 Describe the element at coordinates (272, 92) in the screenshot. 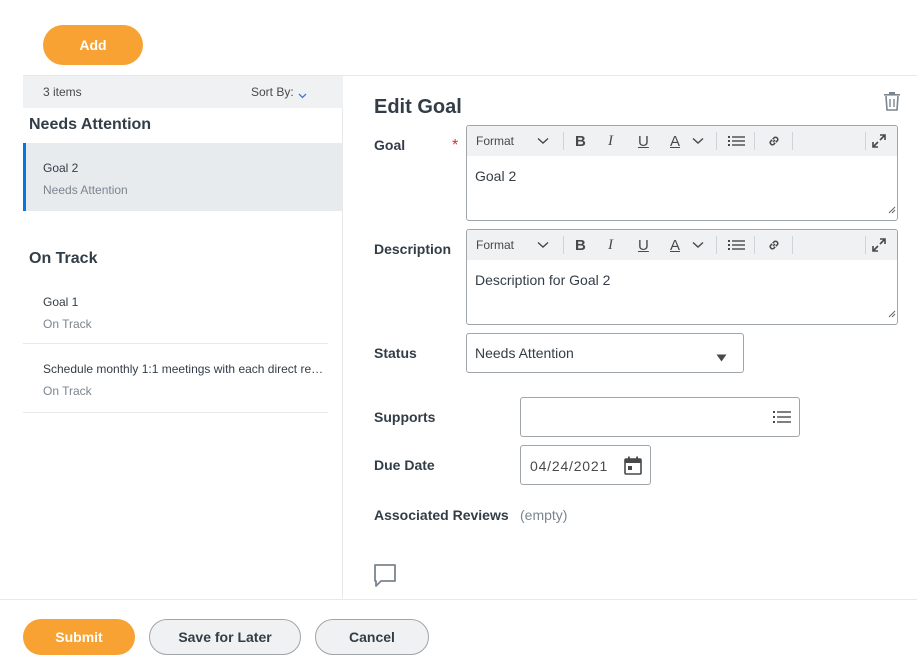

I see `sort-by-label: Sort By:` at that location.